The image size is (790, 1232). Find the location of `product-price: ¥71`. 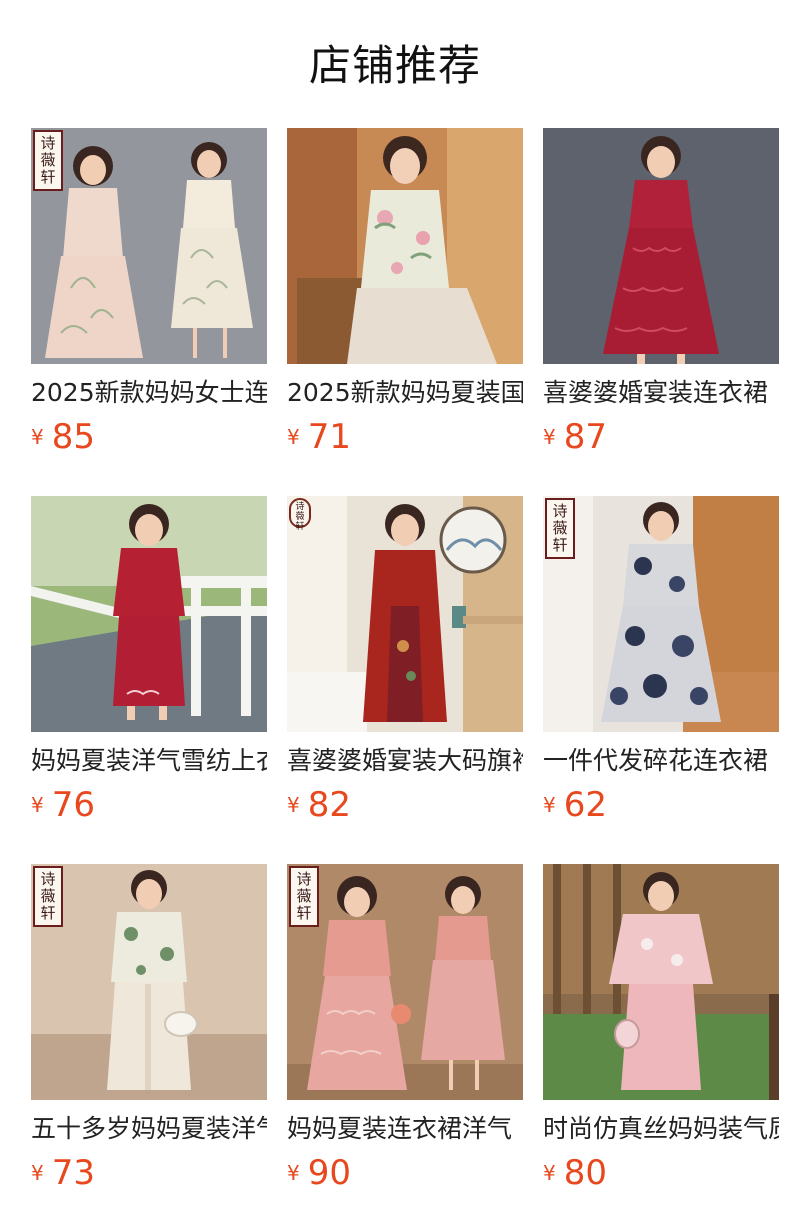

product-price: ¥71 is located at coordinates (319, 437).